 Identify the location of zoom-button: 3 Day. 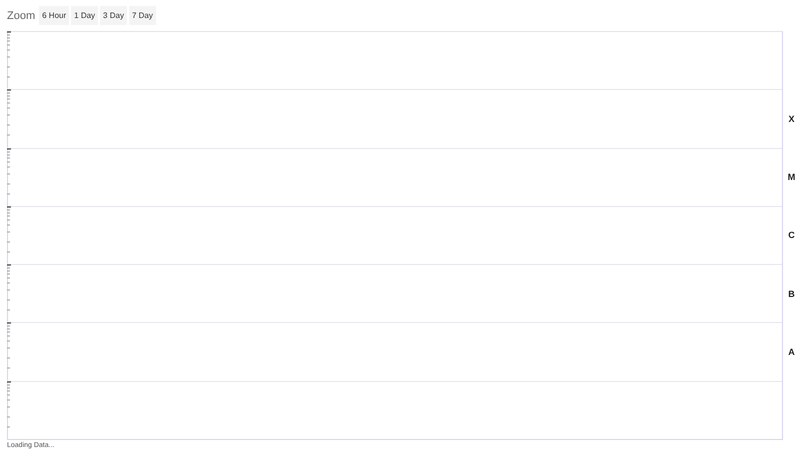
(113, 15).